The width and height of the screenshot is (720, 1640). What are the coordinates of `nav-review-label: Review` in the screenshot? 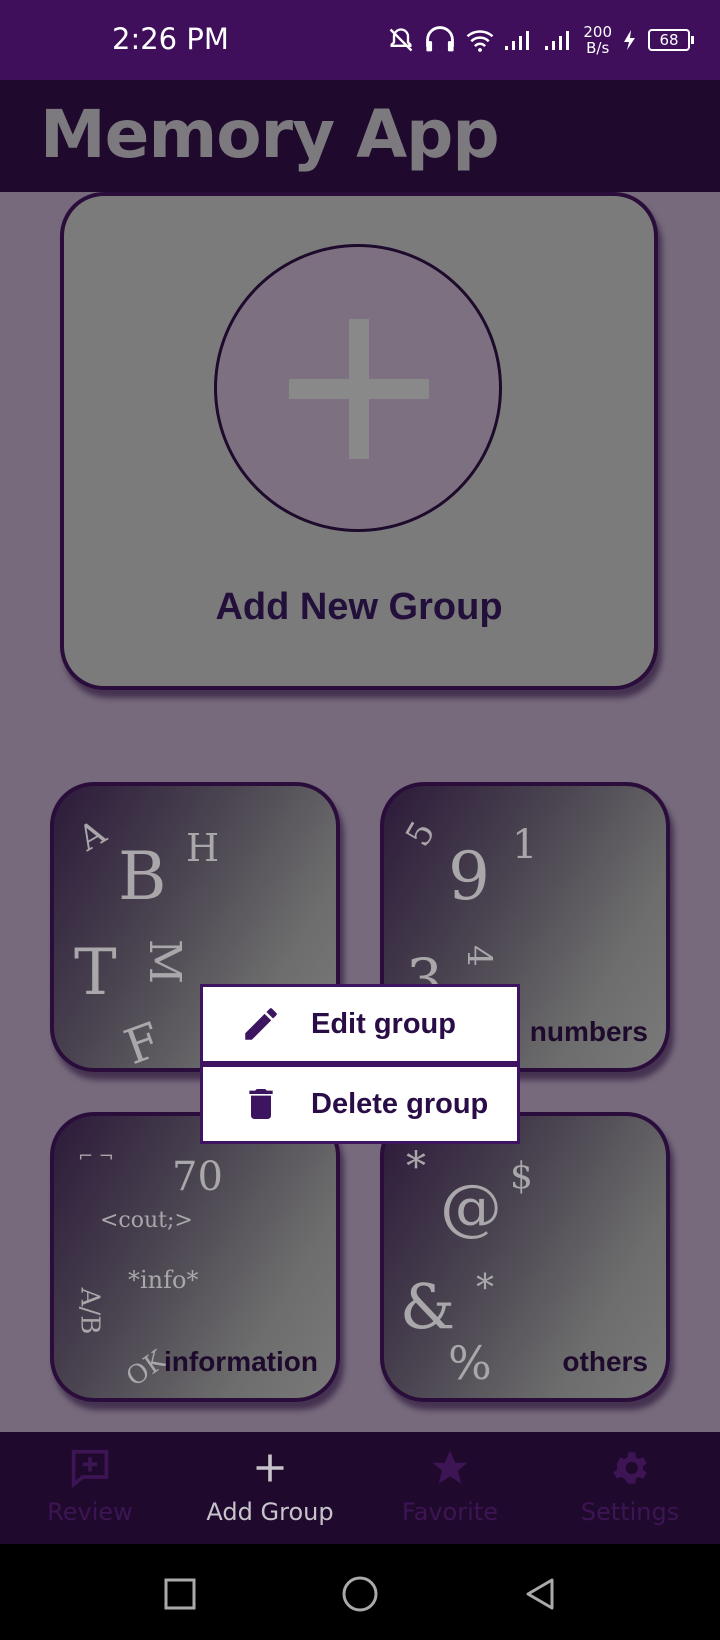 It's located at (90, 1512).